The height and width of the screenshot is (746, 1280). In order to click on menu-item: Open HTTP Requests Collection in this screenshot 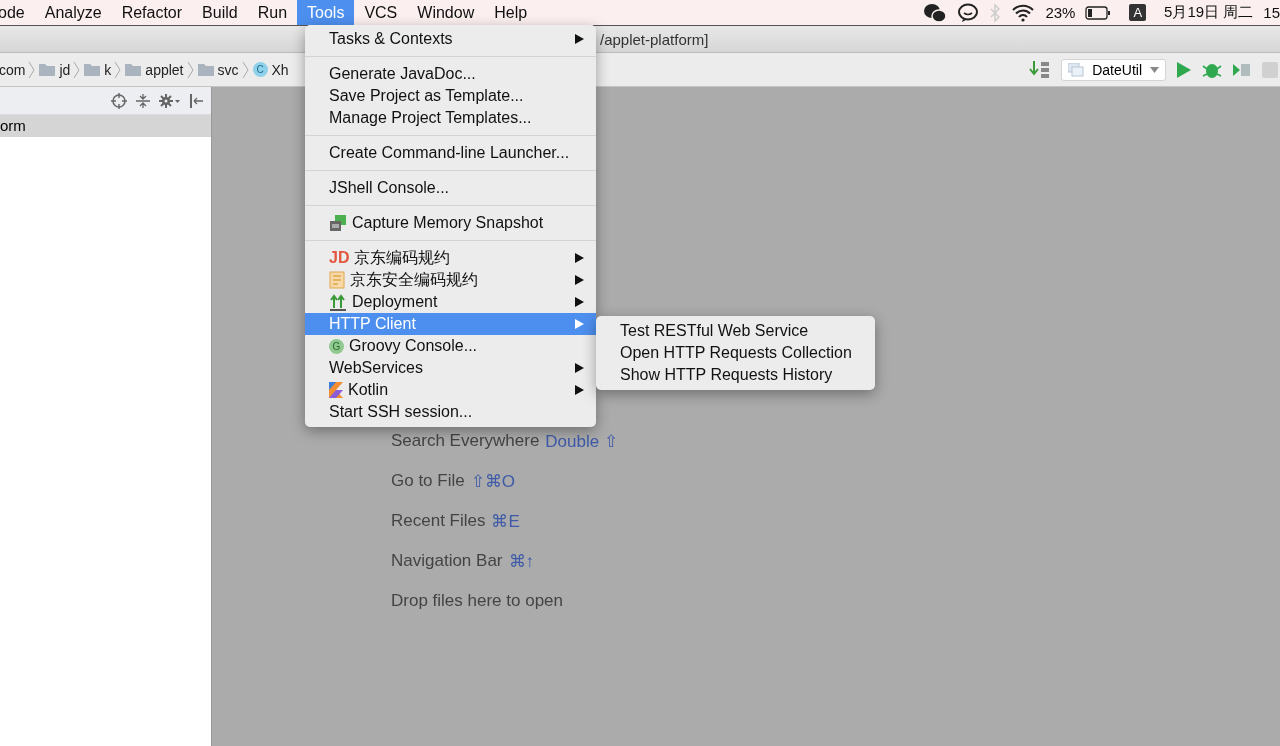, I will do `click(735, 353)`.